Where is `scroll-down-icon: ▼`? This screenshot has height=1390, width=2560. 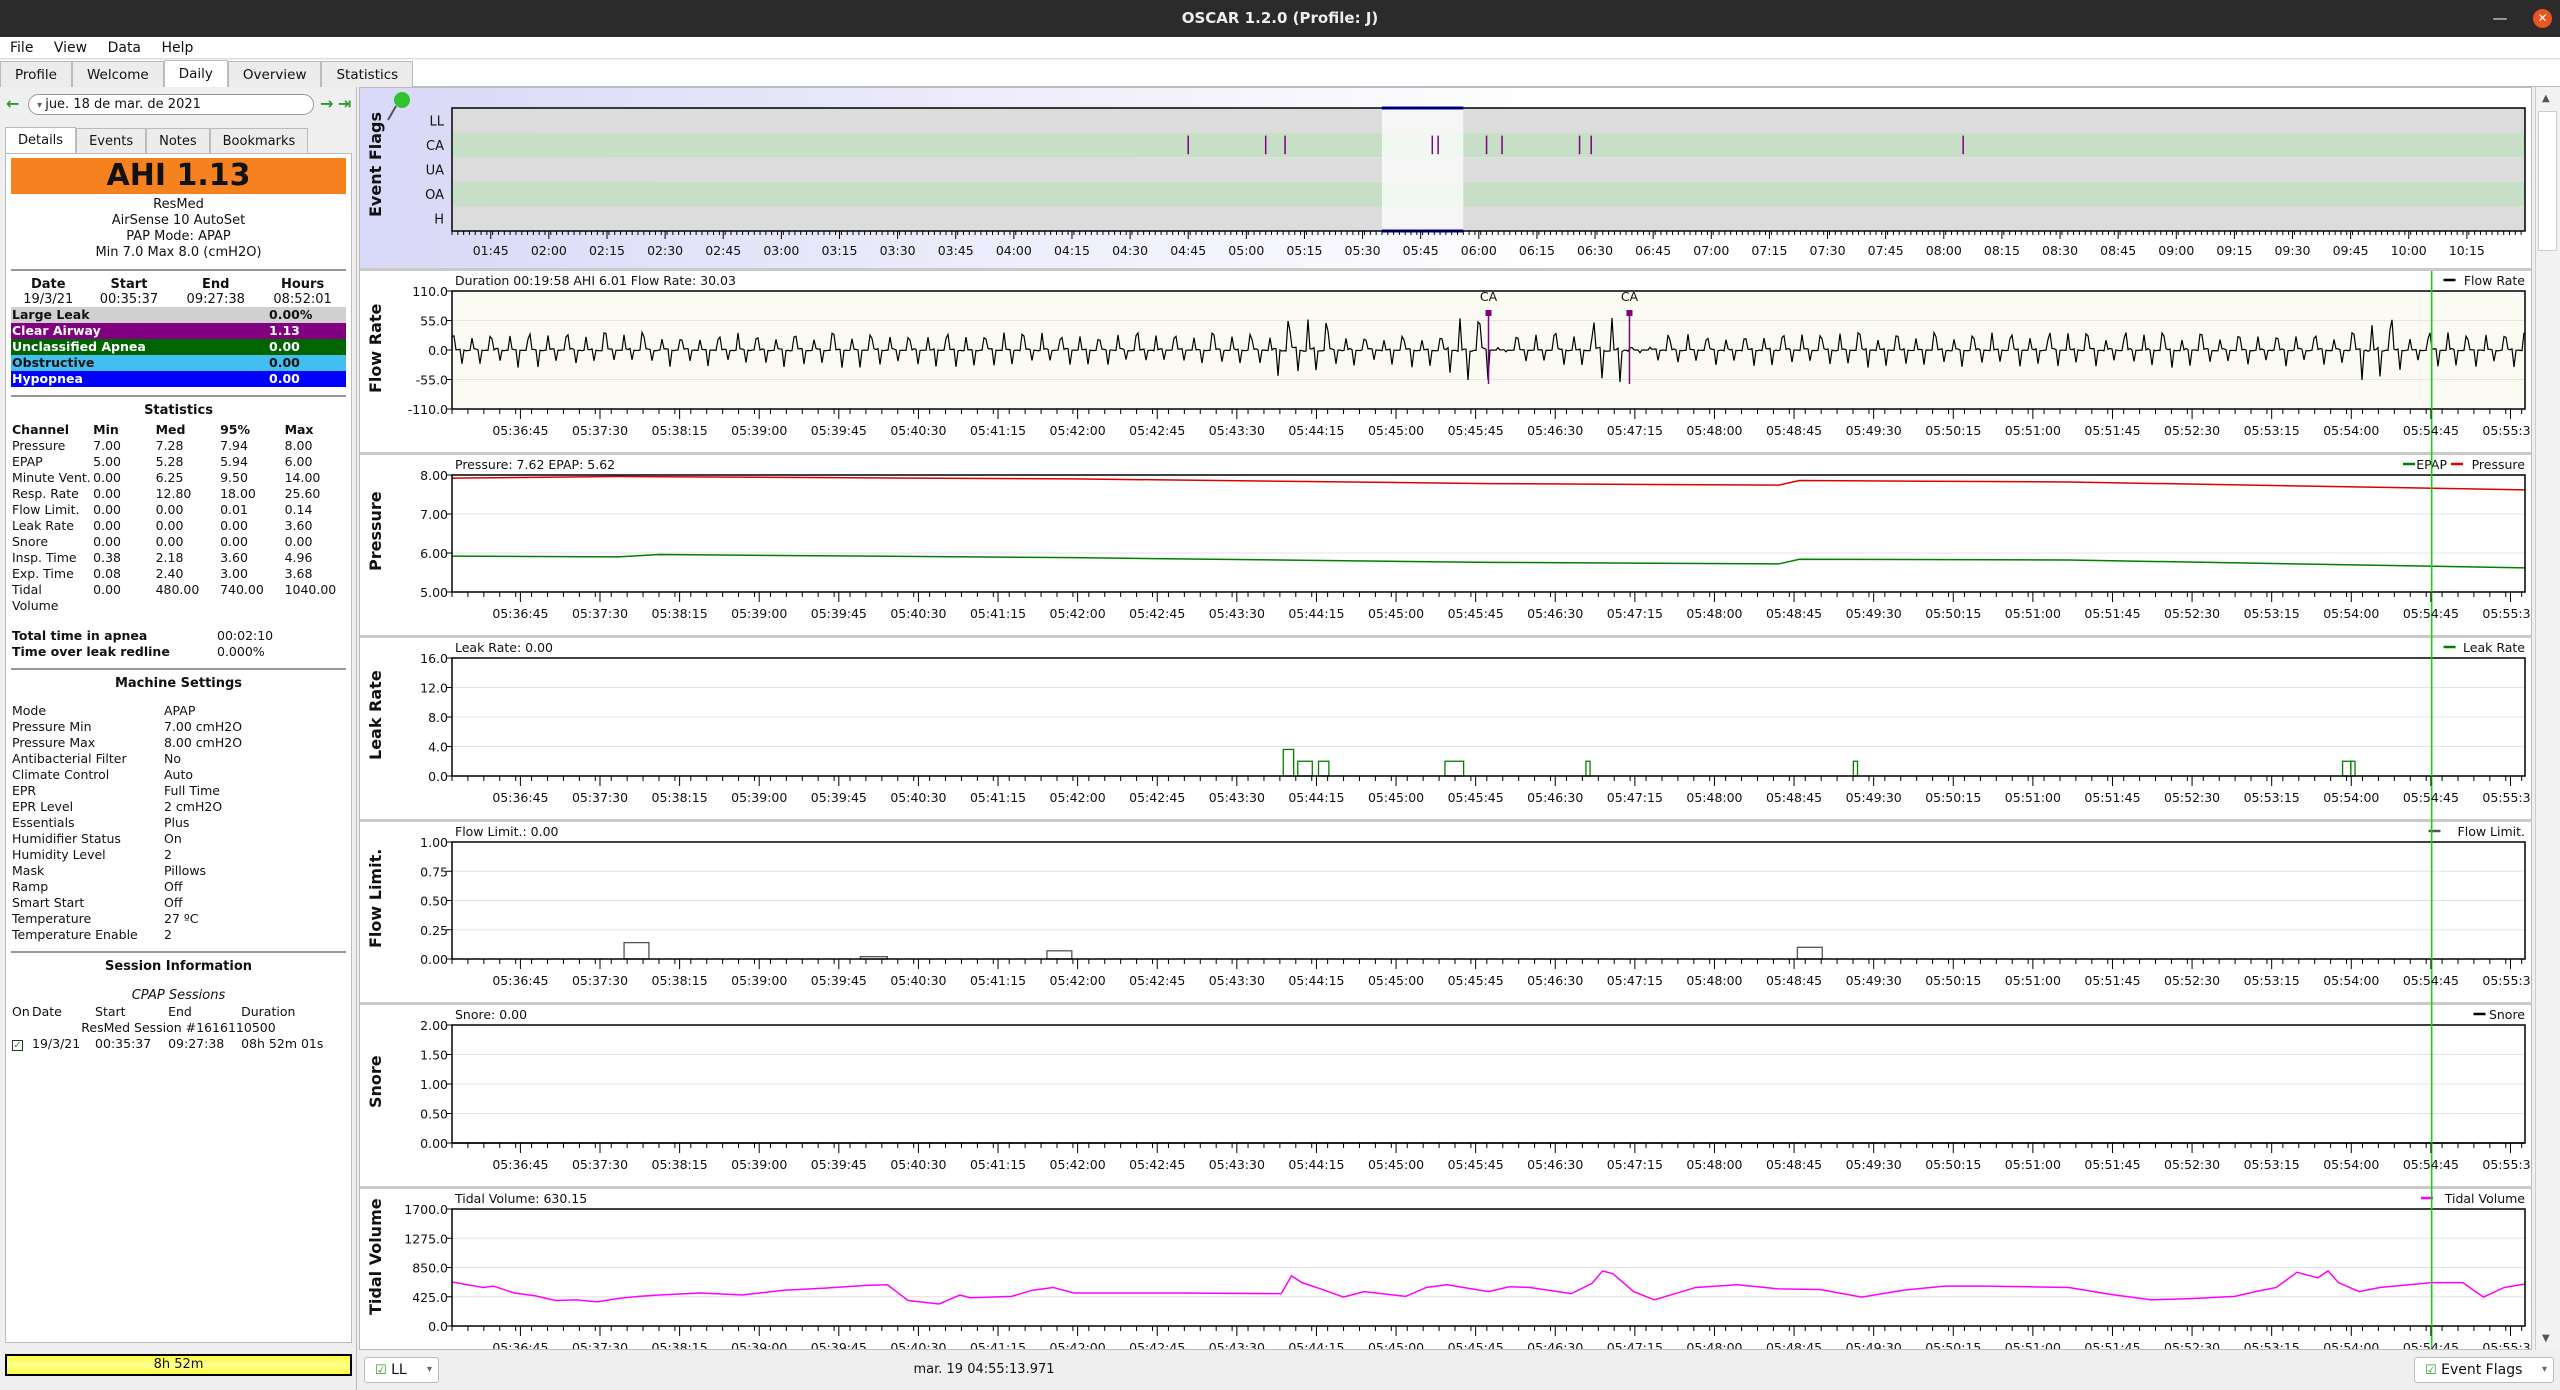
scroll-down-icon: ▼ is located at coordinates (2546, 1338).